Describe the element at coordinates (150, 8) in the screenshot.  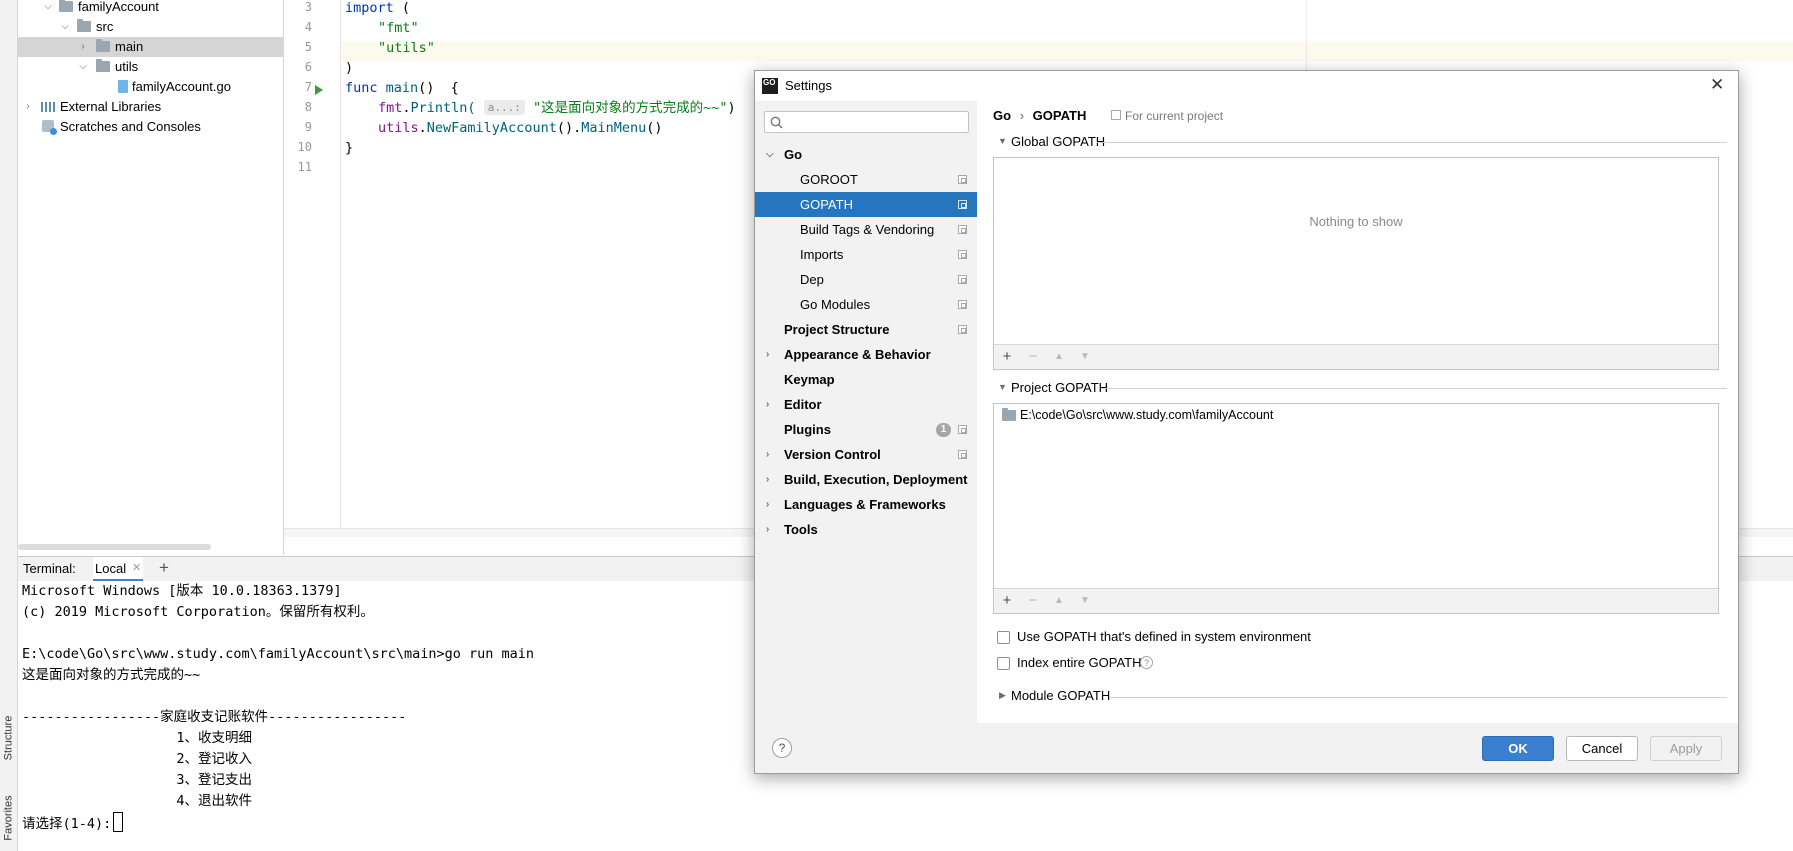
I see `tree-item-familyaccount: ⌵ familyAccount` at that location.